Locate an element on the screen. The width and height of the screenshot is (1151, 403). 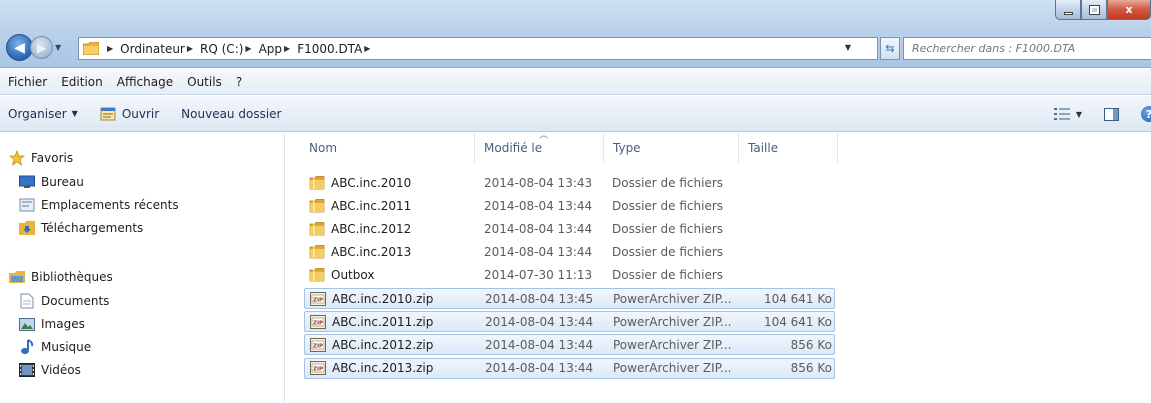
refresh-button: ⇆ is located at coordinates (890, 48).